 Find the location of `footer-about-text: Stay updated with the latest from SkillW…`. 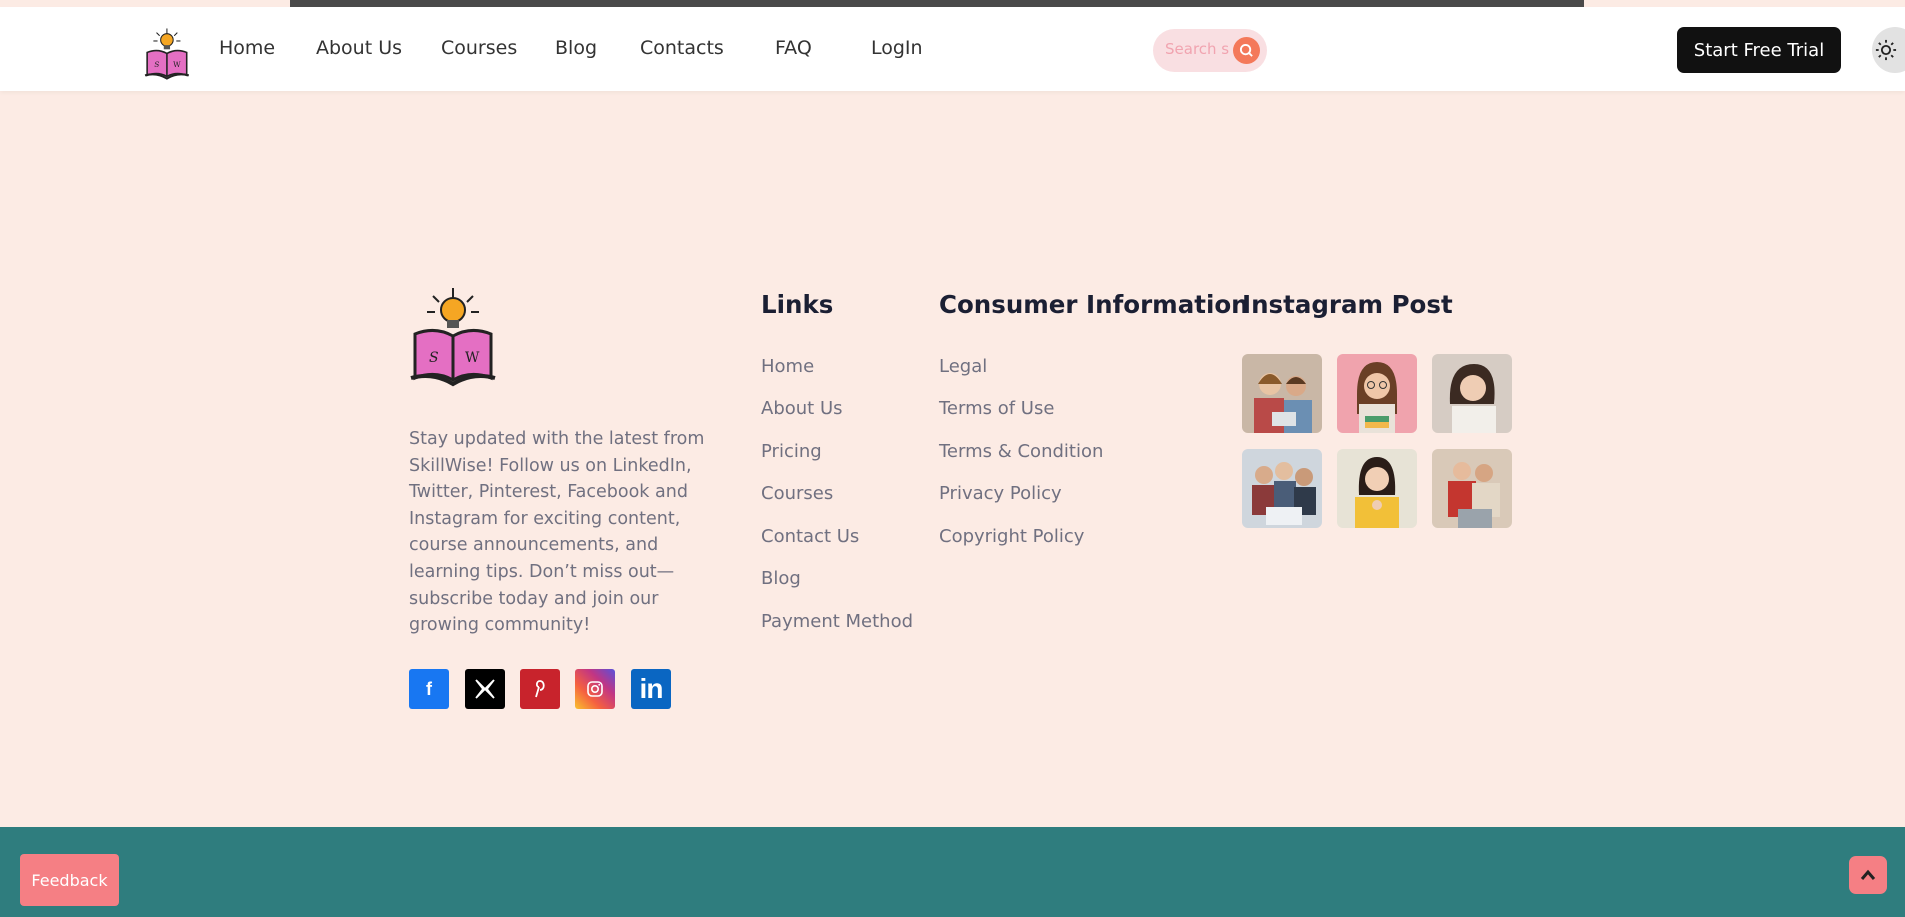

footer-about-text: Stay updated with the latest from SkillW… is located at coordinates (557, 532).